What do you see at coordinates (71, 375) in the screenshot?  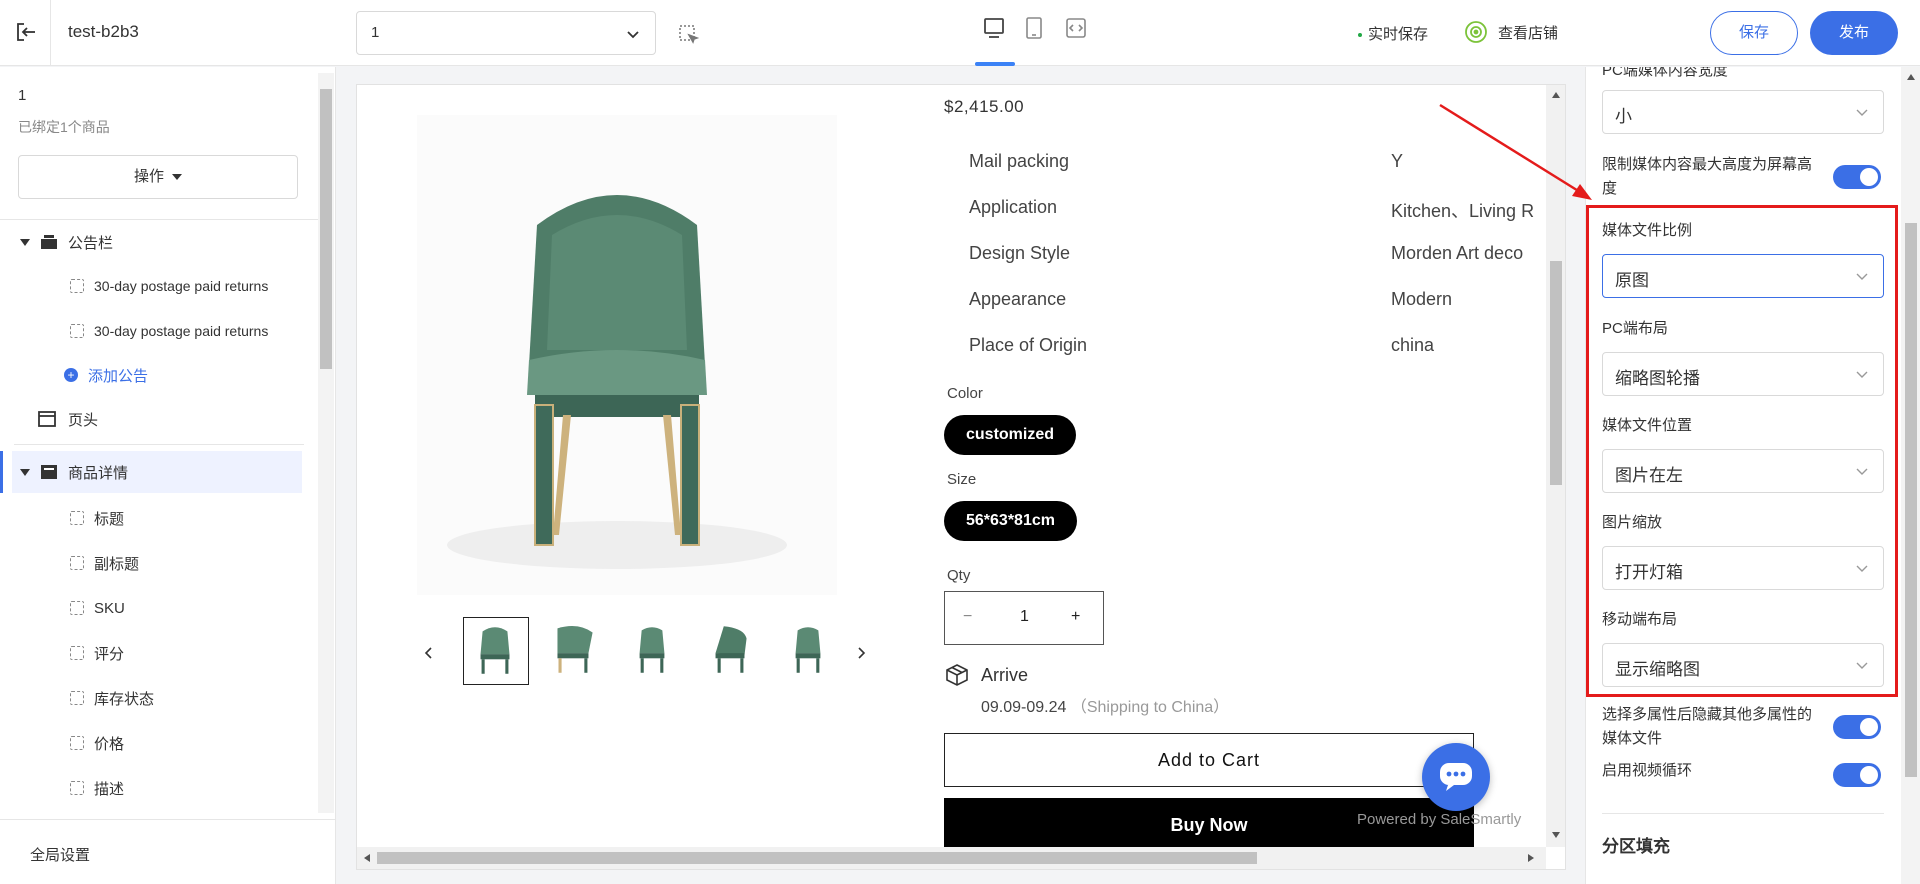 I see `plus-circle-icon: +` at bounding box center [71, 375].